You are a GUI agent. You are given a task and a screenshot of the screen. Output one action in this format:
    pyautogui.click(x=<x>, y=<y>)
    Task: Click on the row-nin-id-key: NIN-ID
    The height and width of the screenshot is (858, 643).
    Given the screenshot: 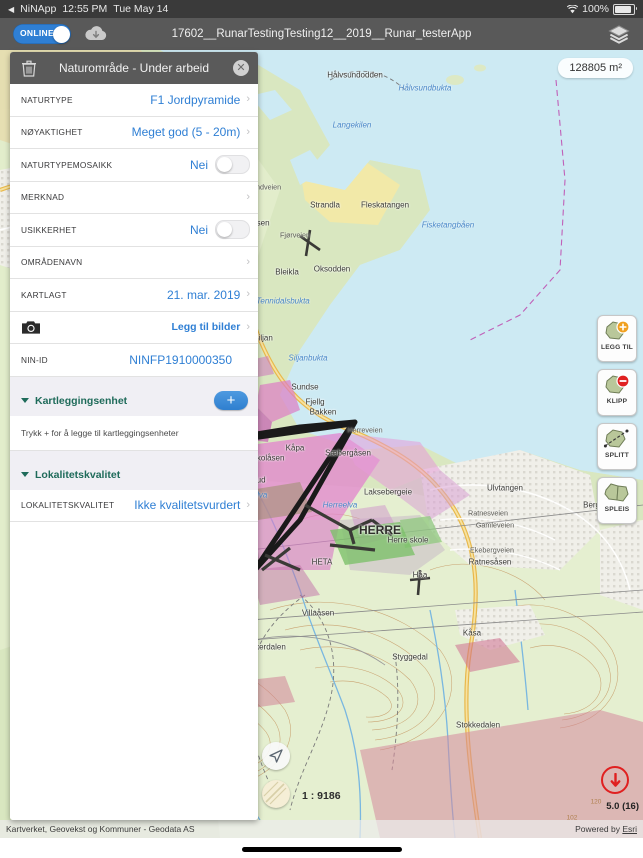 What is the action you would take?
    pyautogui.click(x=34, y=359)
    